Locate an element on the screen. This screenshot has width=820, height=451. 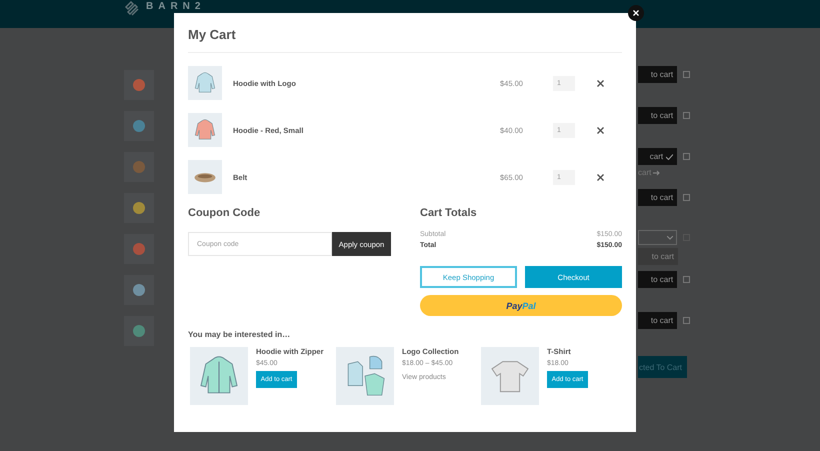
check-icon is located at coordinates (670, 157).